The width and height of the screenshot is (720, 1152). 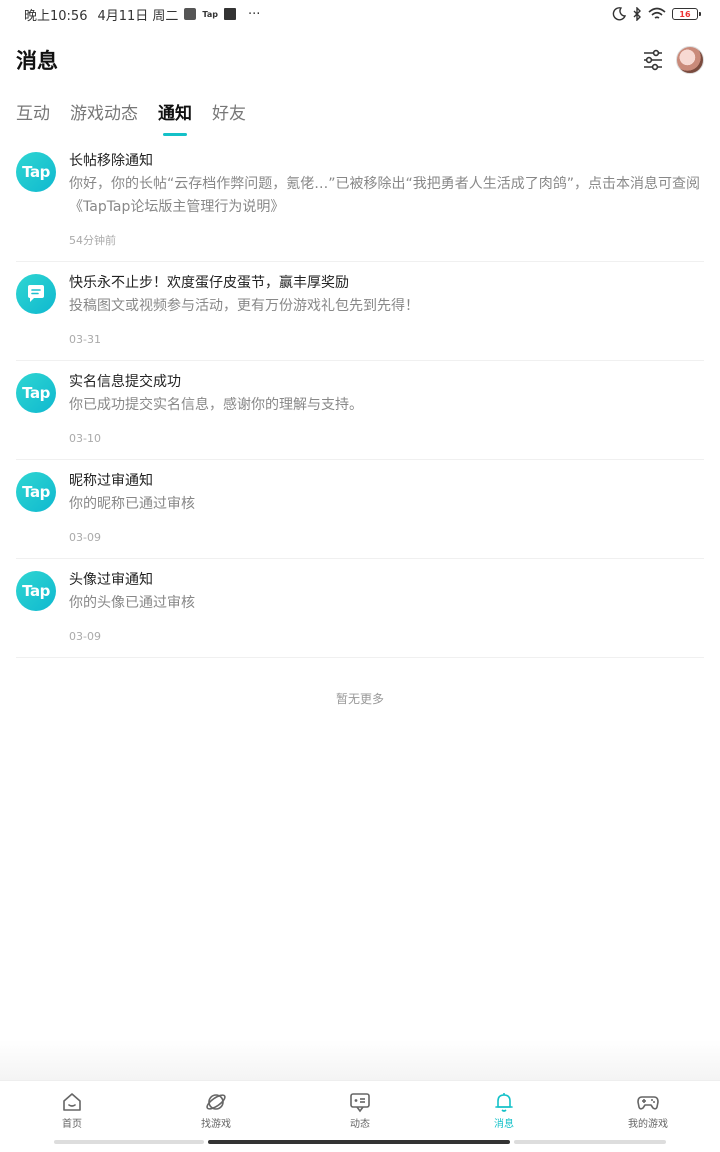 I want to click on moon-icon, so click(x=619, y=14).